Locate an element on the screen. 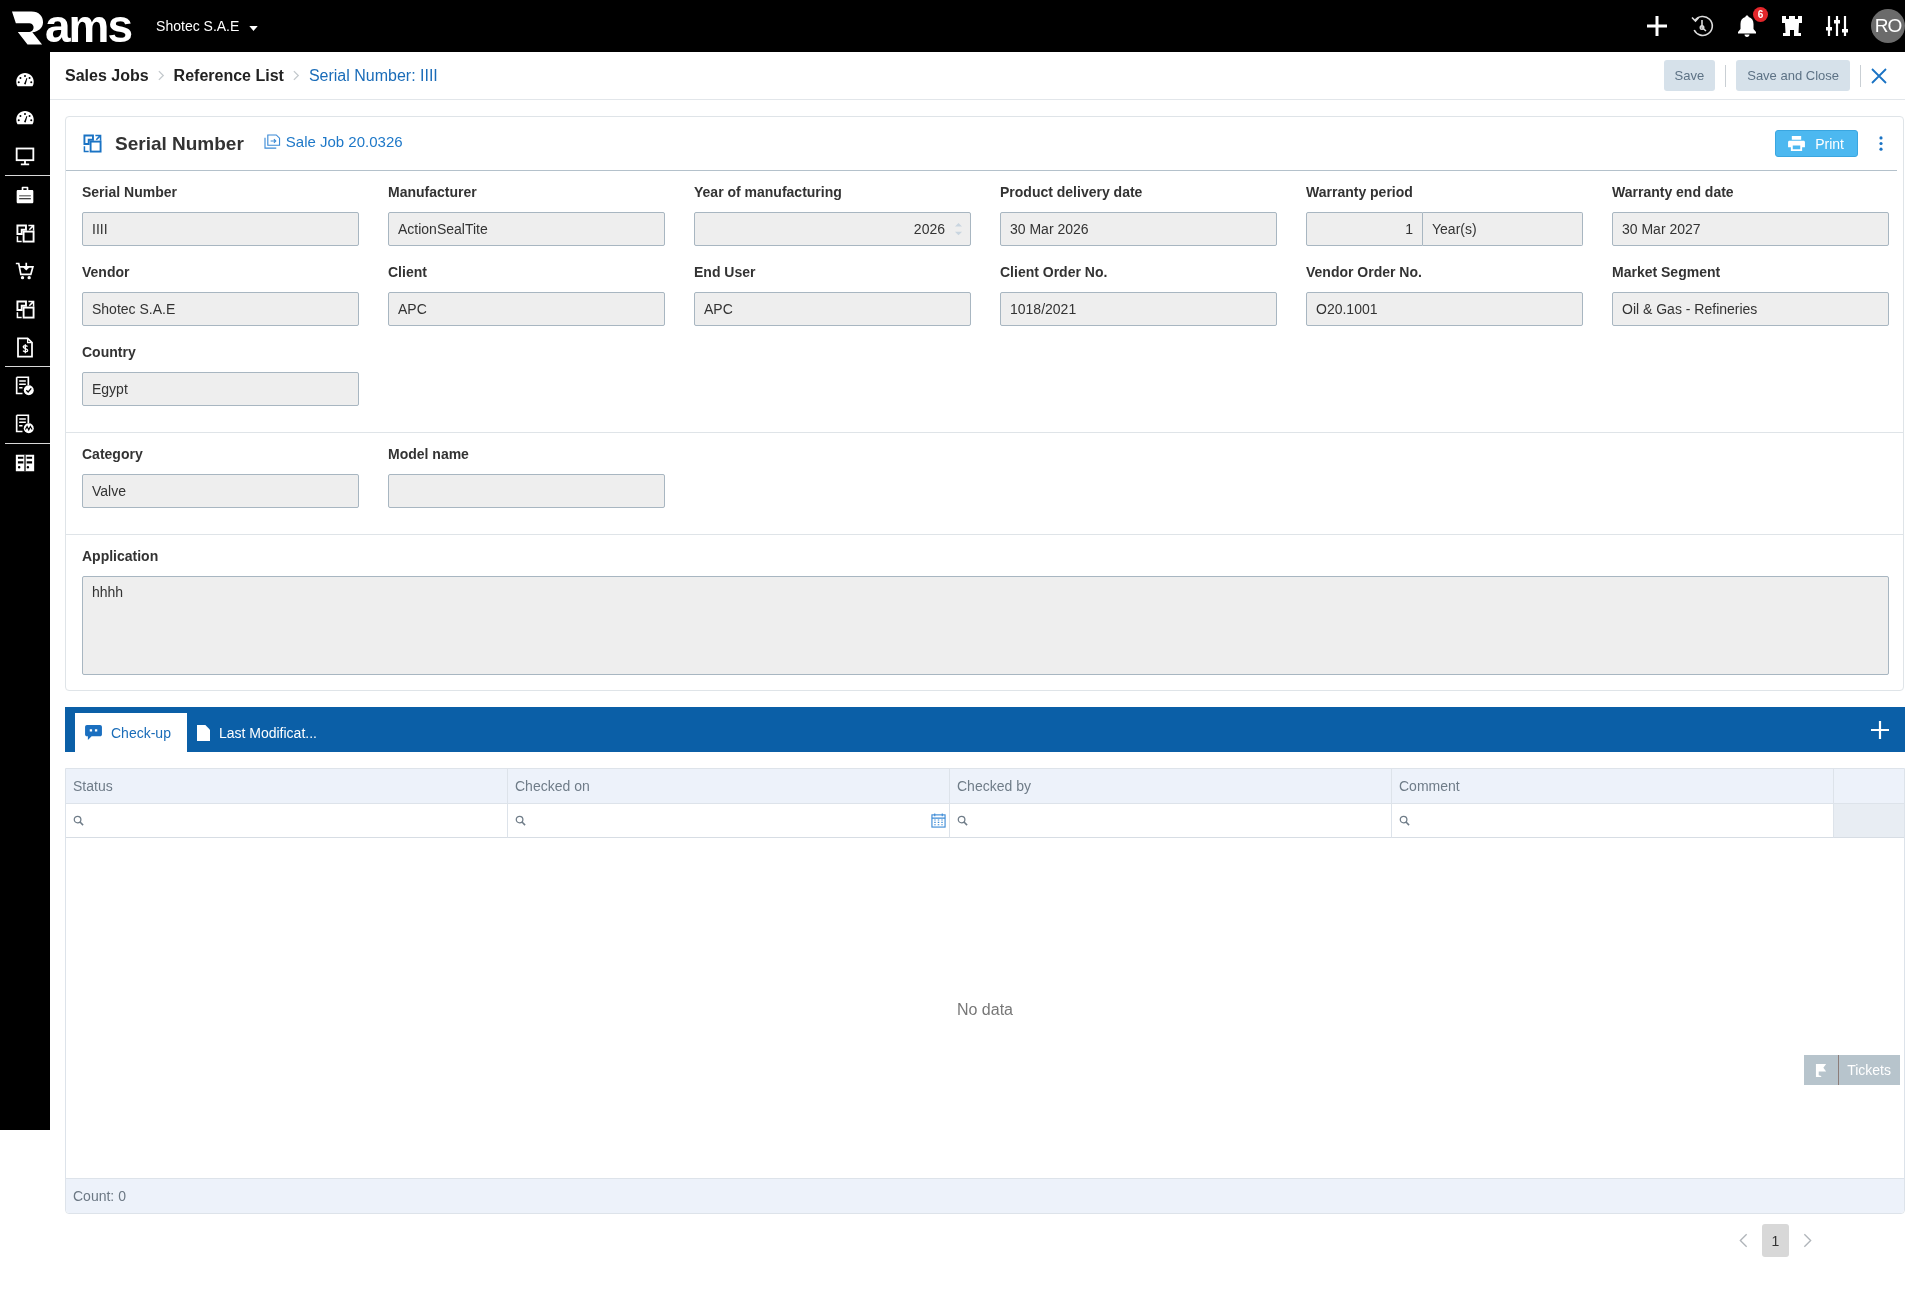 This screenshot has width=1905, height=1314. field-label: Application is located at coordinates (121, 556).